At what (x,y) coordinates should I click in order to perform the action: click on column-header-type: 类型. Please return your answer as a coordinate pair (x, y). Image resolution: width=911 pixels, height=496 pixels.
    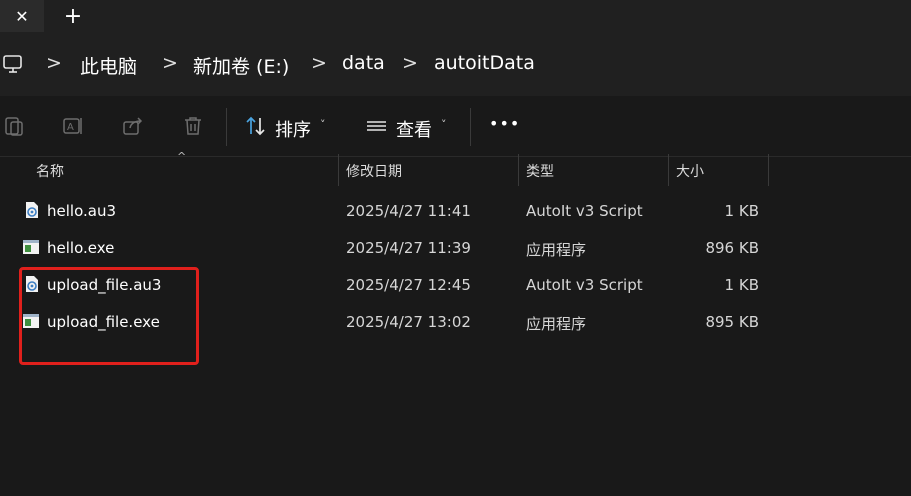
    Looking at the image, I should click on (540, 171).